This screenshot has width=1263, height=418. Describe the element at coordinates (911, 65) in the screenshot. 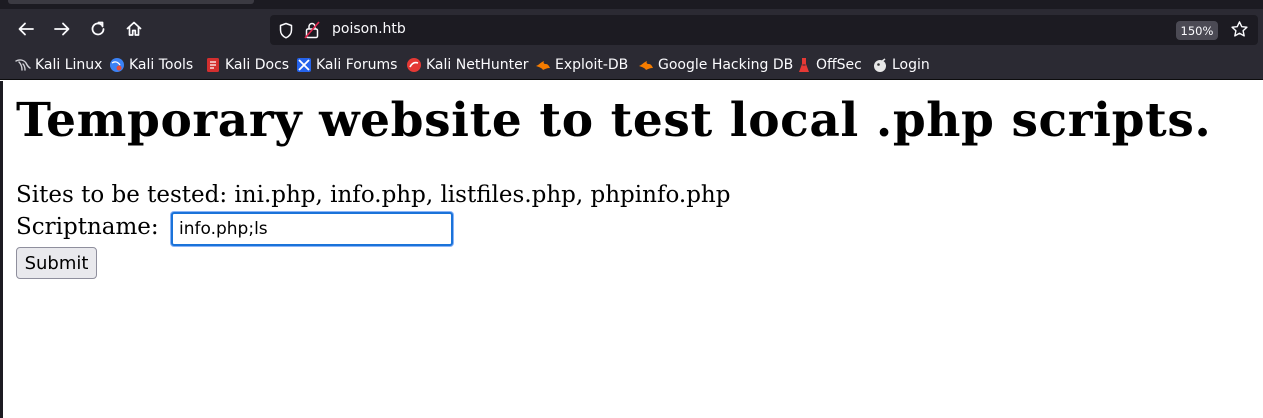

I see `bookmark-label: Login` at that location.